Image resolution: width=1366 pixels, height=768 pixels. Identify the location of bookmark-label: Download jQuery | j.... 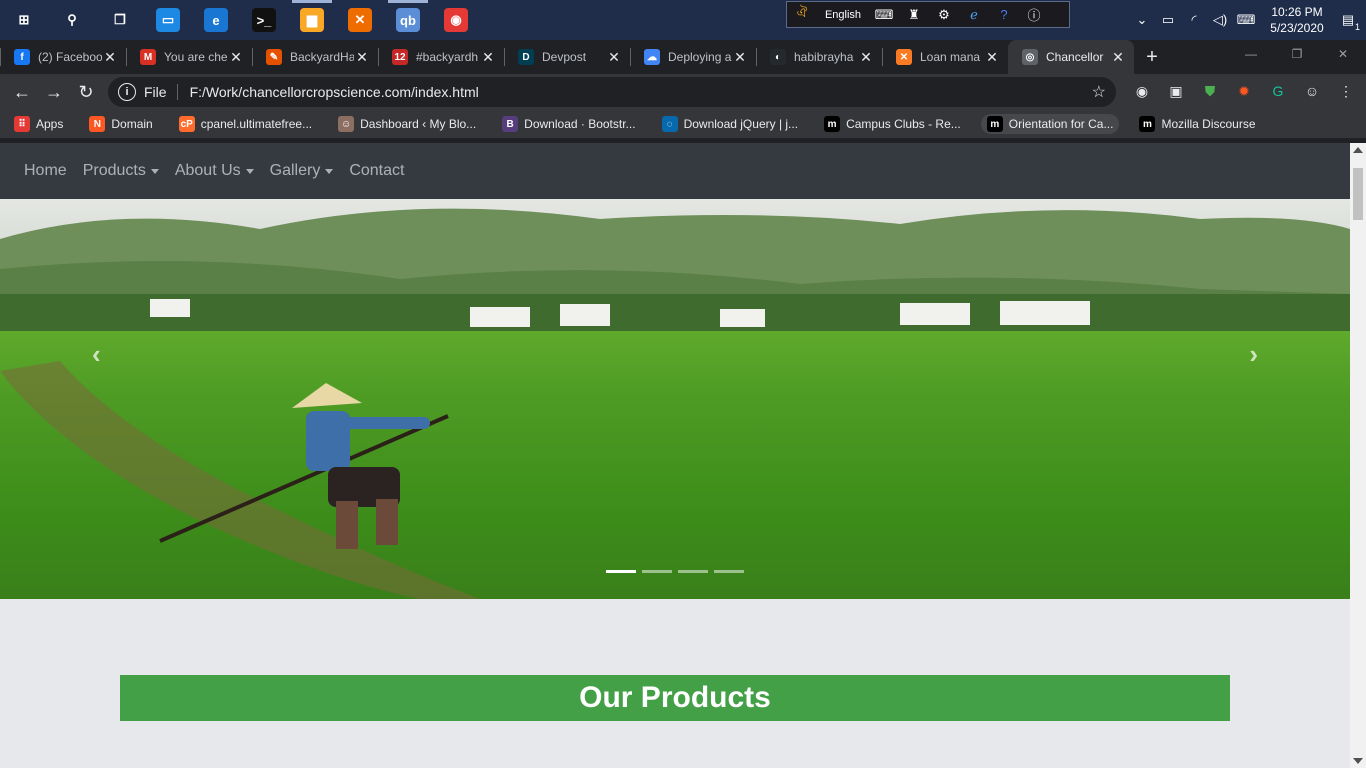
(741, 124).